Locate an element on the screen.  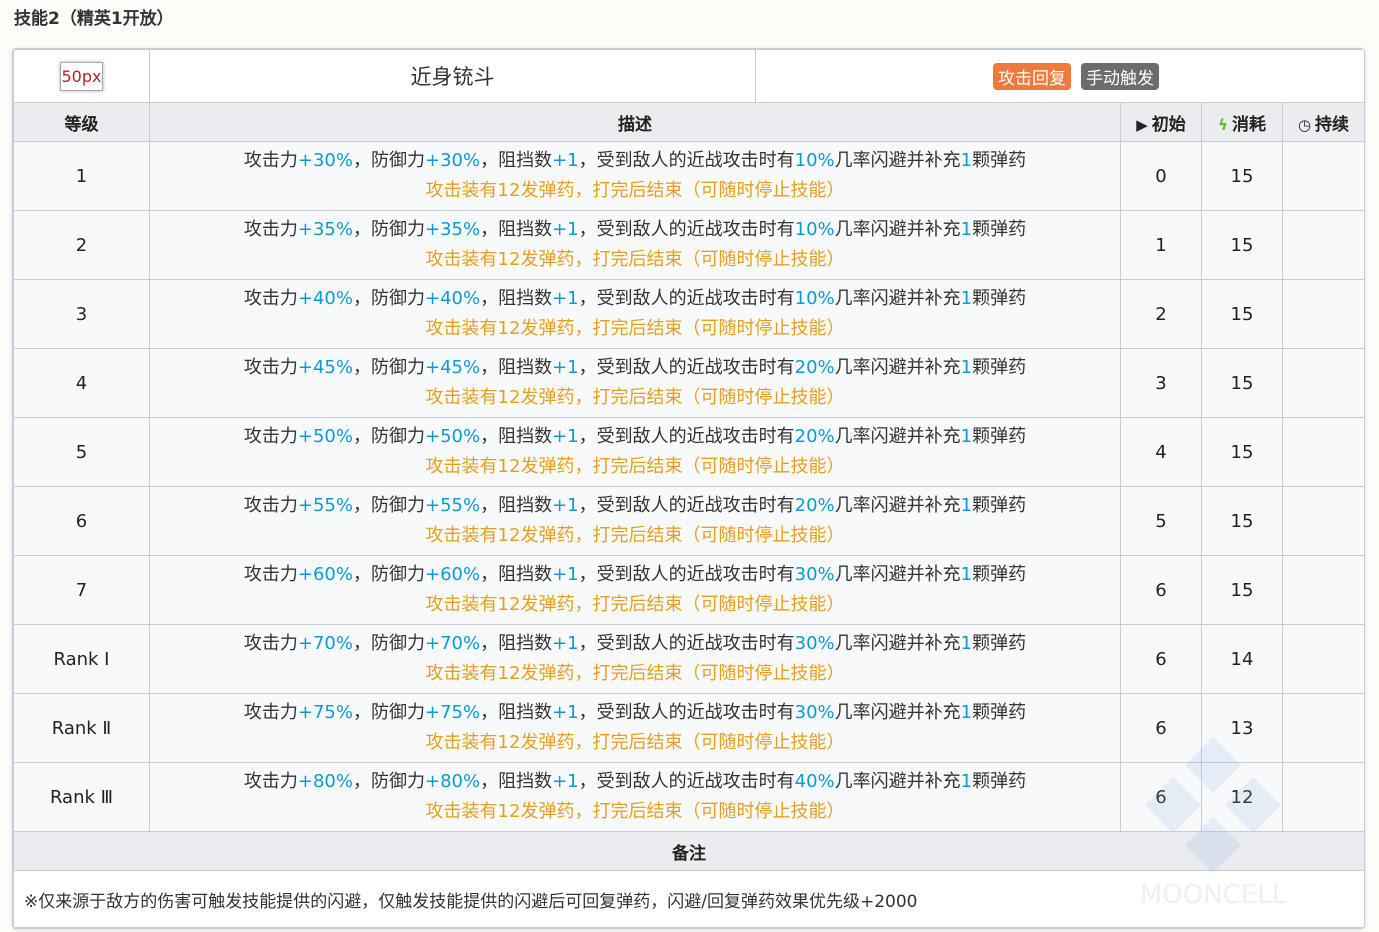
def-value: +70% is located at coordinates (452, 643).